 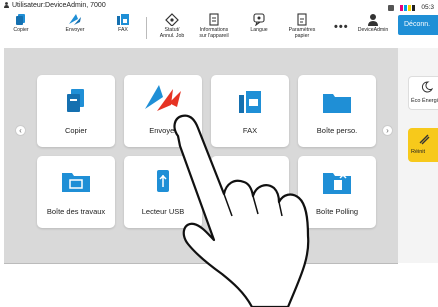 What do you see at coordinates (76, 182) in the screenshot?
I see `job-box-icon` at bounding box center [76, 182].